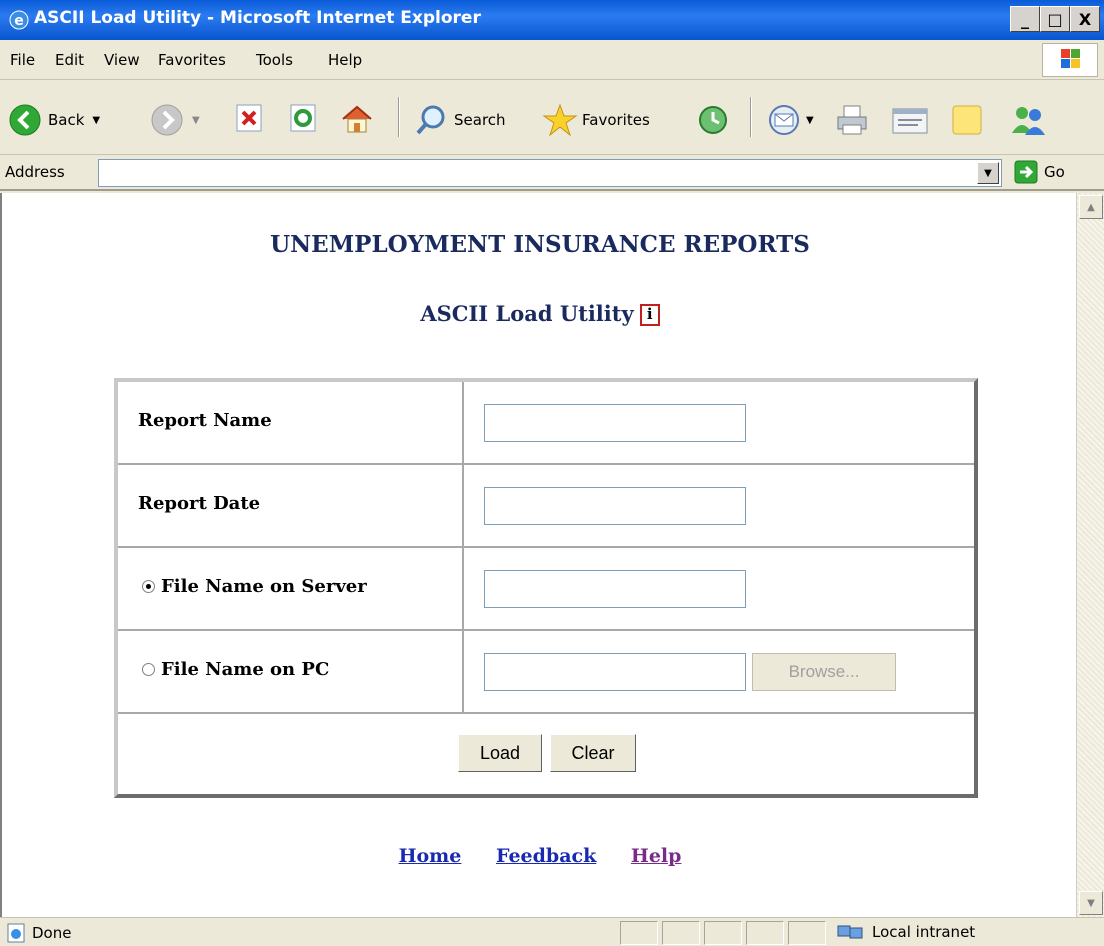 The image size is (1104, 946). Describe the element at coordinates (615, 672) in the screenshot. I see `pc-file-input` at that location.